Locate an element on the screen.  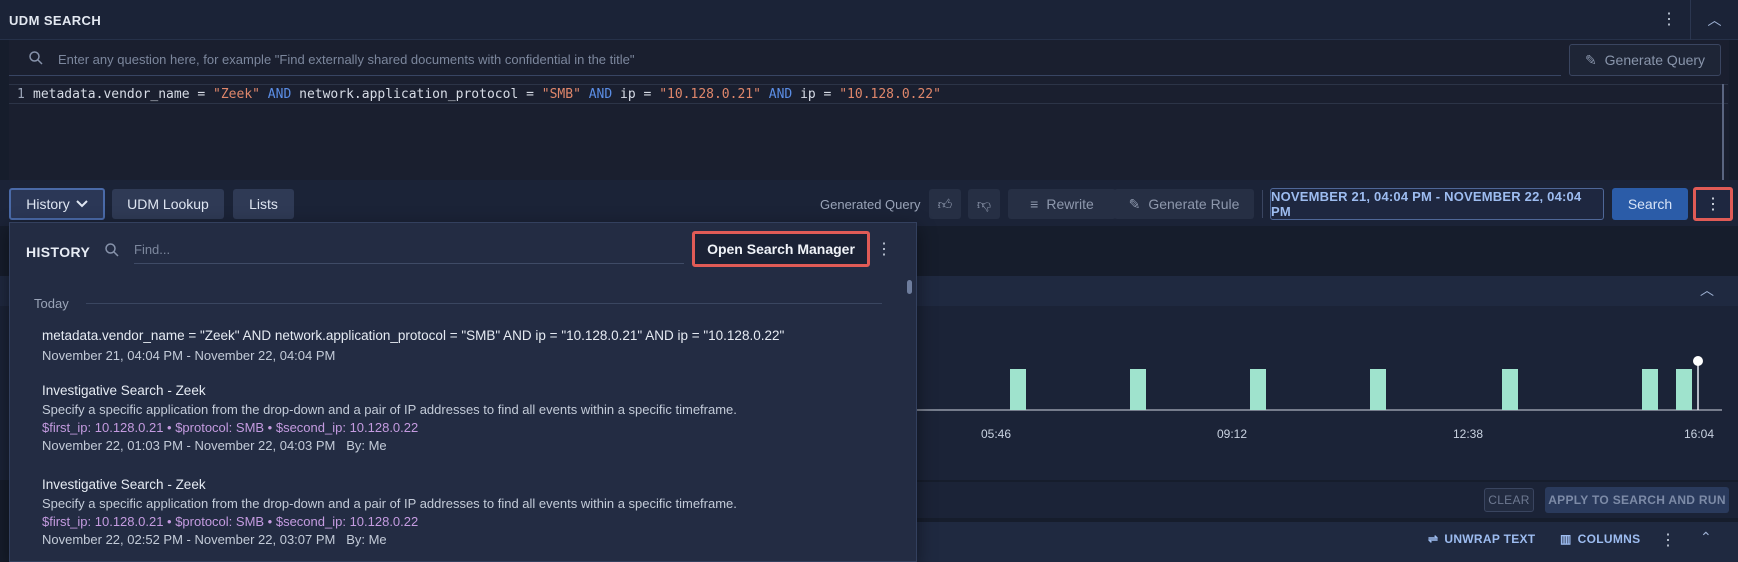
thumbs-down-button: 👎︎ is located at coordinates (984, 204).